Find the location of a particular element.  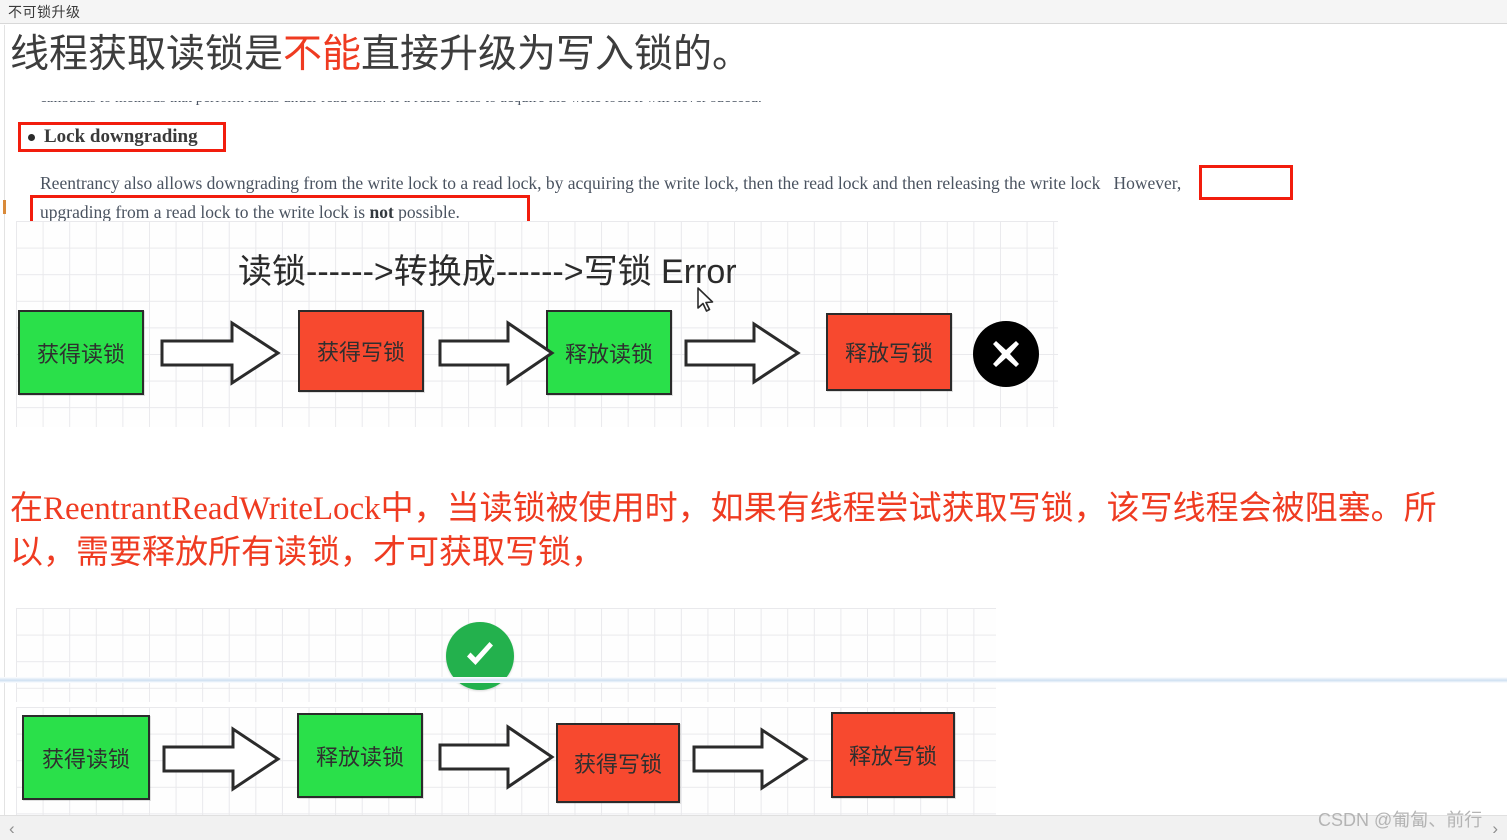

ok-node-4: 释放写锁 is located at coordinates (893, 755).